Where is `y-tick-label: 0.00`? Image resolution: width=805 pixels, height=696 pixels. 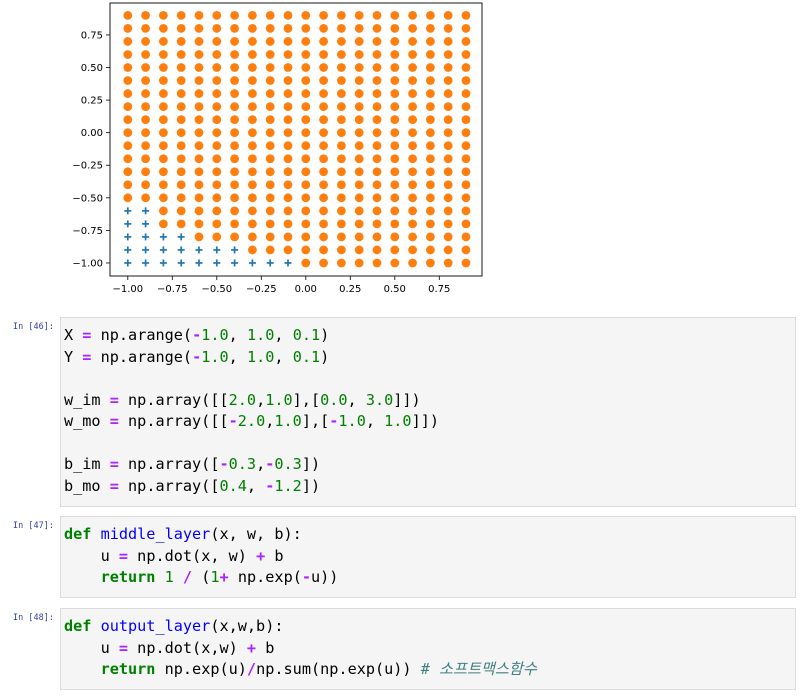 y-tick-label: 0.00 is located at coordinates (92, 133).